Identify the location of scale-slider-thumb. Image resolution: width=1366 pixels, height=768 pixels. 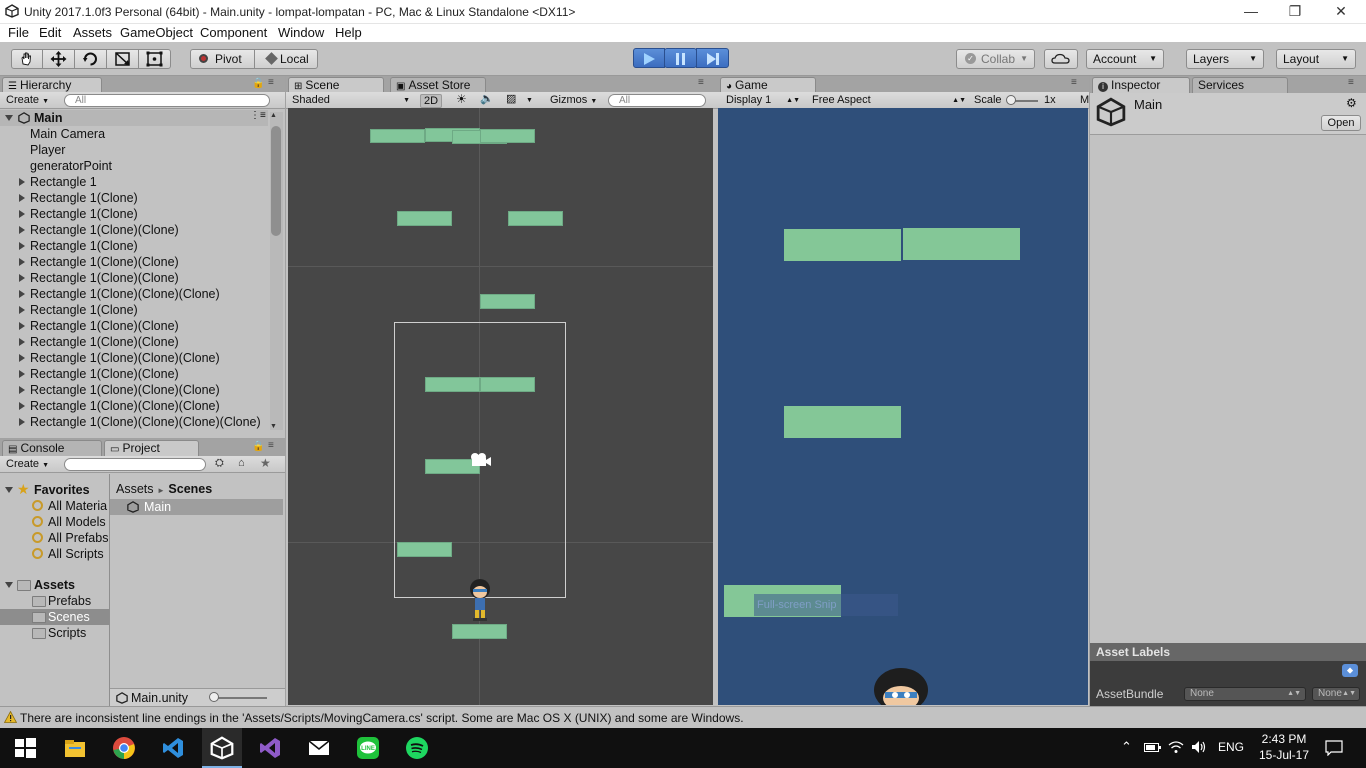
(1011, 100).